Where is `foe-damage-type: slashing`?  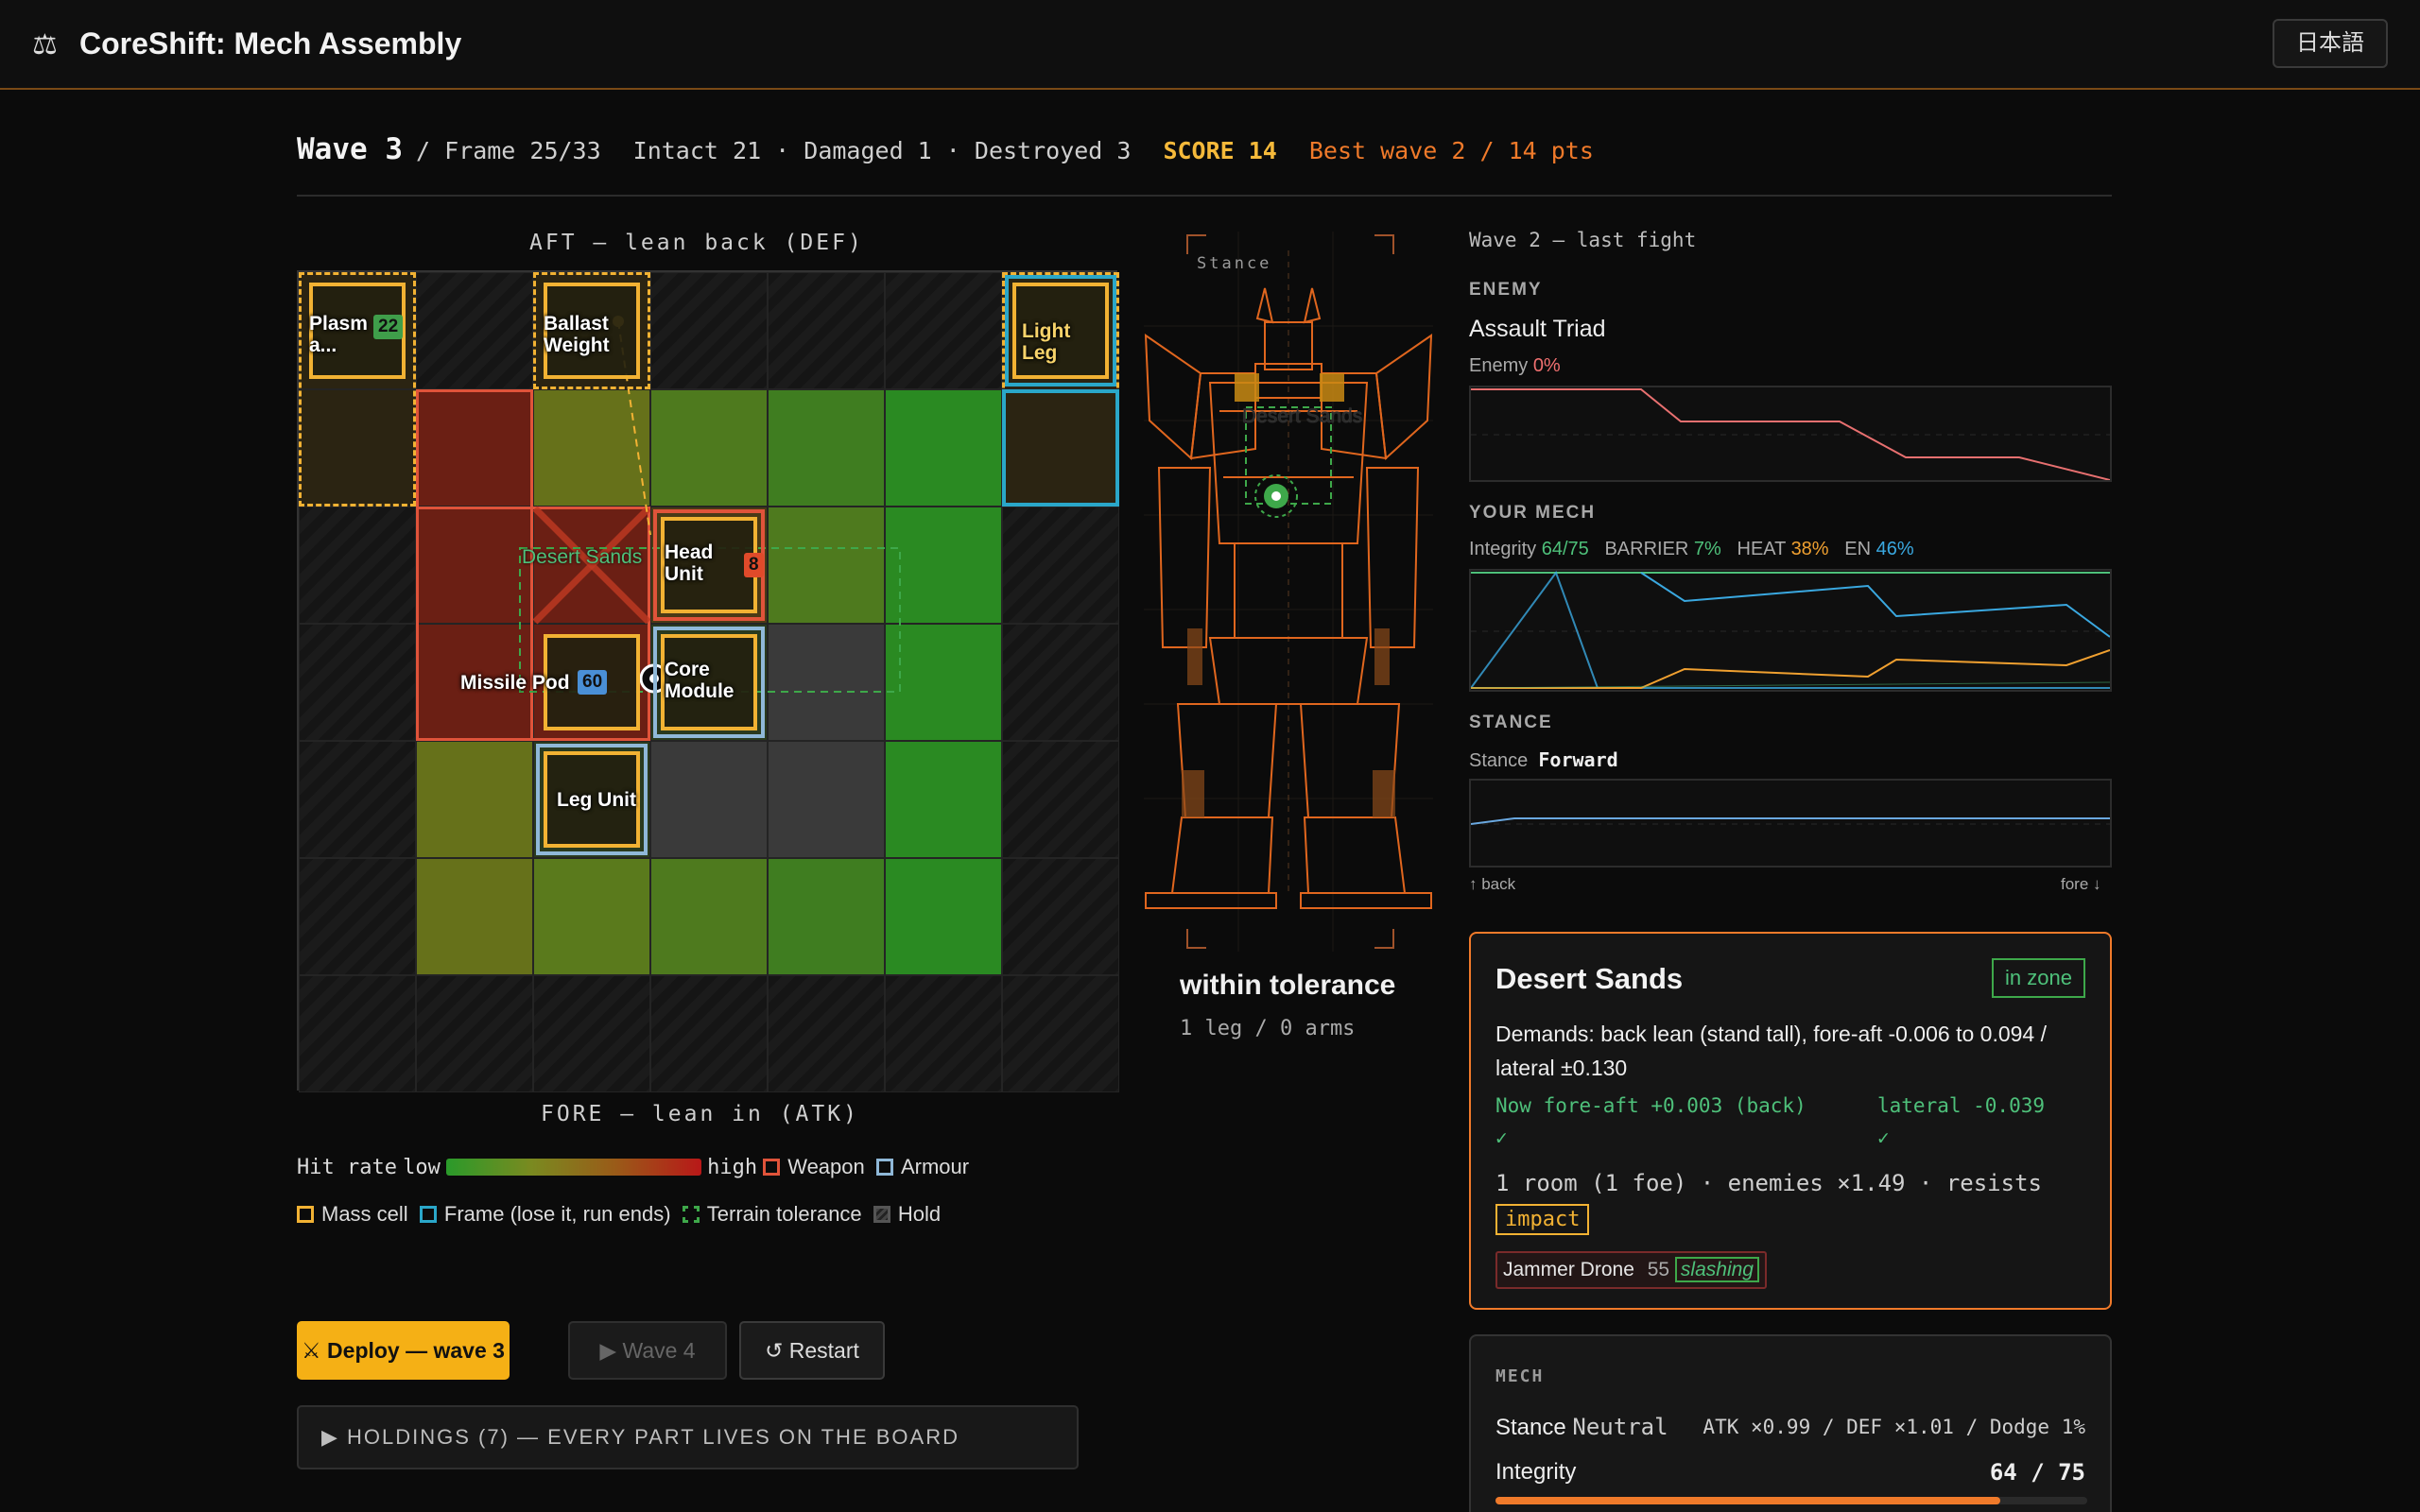 foe-damage-type: slashing is located at coordinates (1716, 1269).